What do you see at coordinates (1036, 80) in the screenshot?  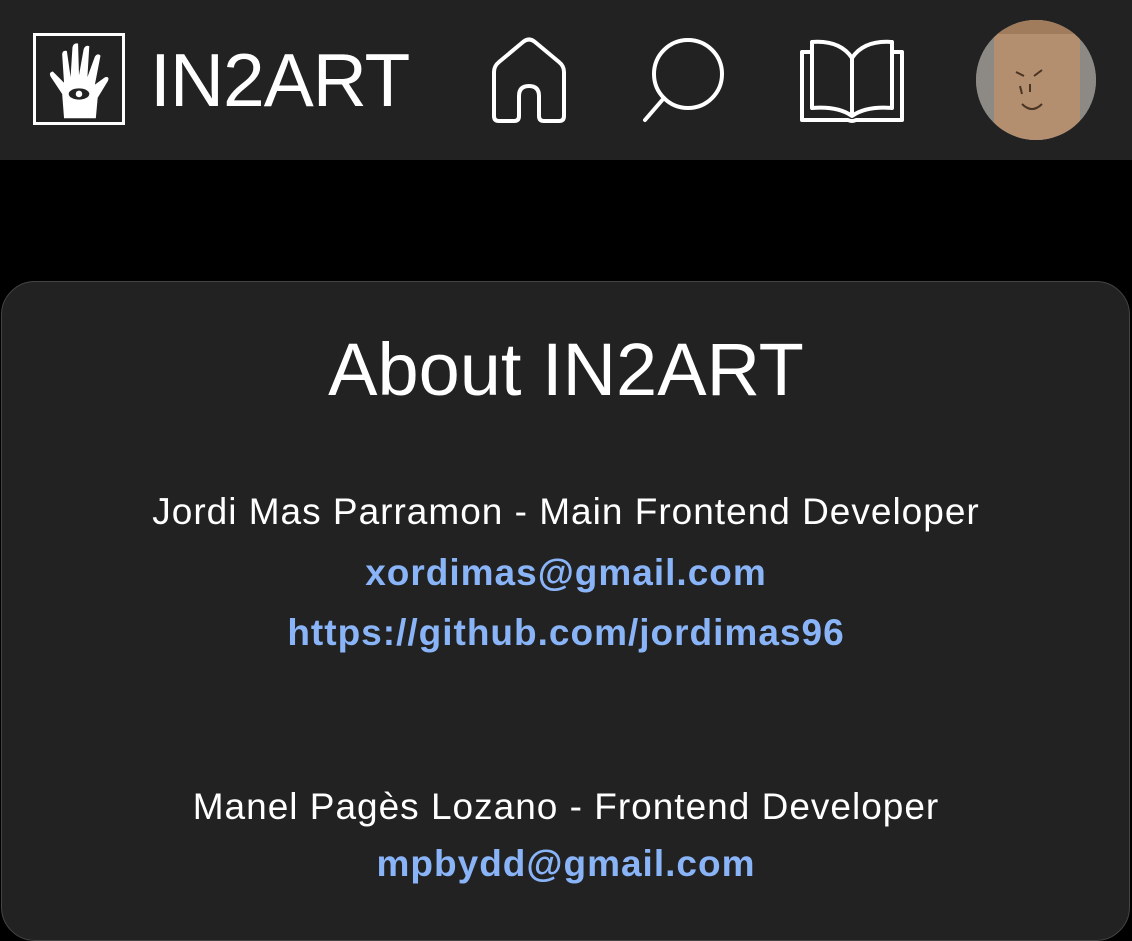 I see `user-avatar` at bounding box center [1036, 80].